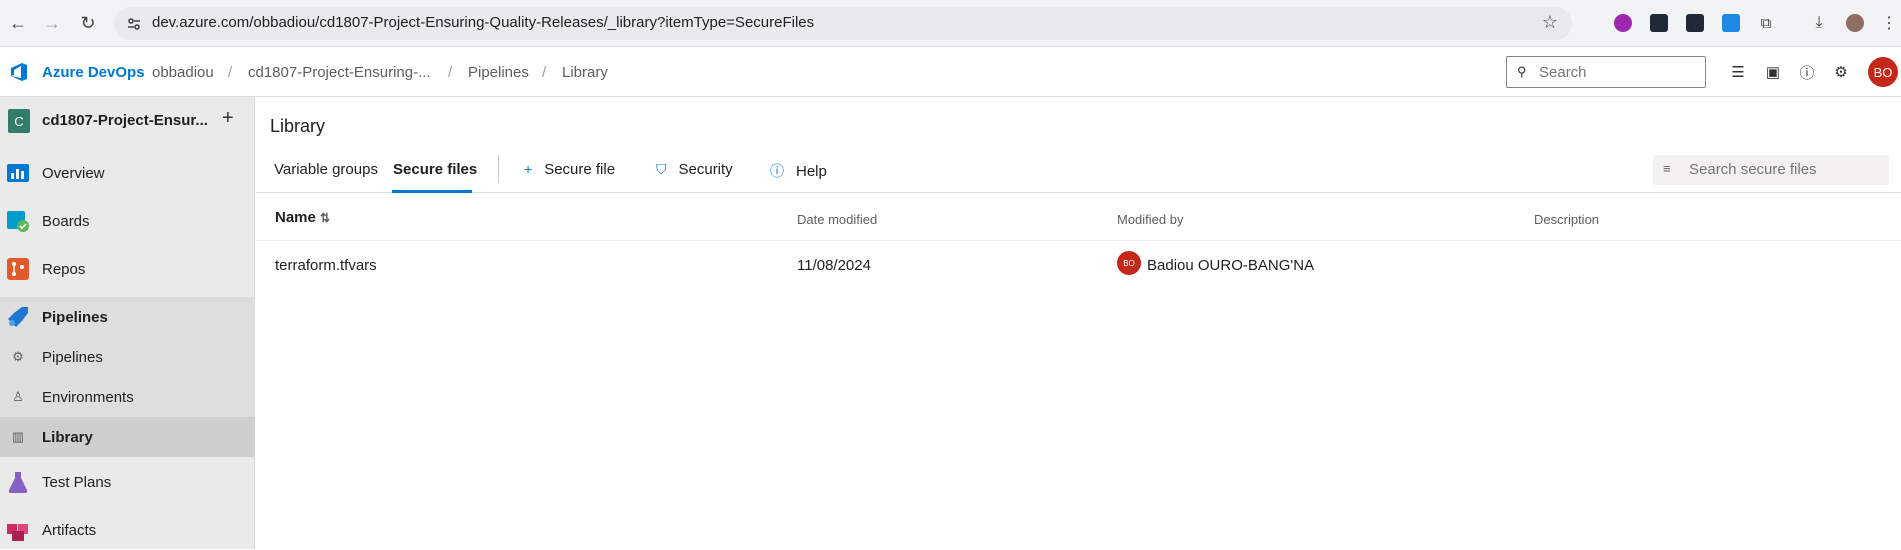 Image resolution: width=1901 pixels, height=550 pixels. What do you see at coordinates (64, 269) in the screenshot?
I see `sidebar-item-label: Repos` at bounding box center [64, 269].